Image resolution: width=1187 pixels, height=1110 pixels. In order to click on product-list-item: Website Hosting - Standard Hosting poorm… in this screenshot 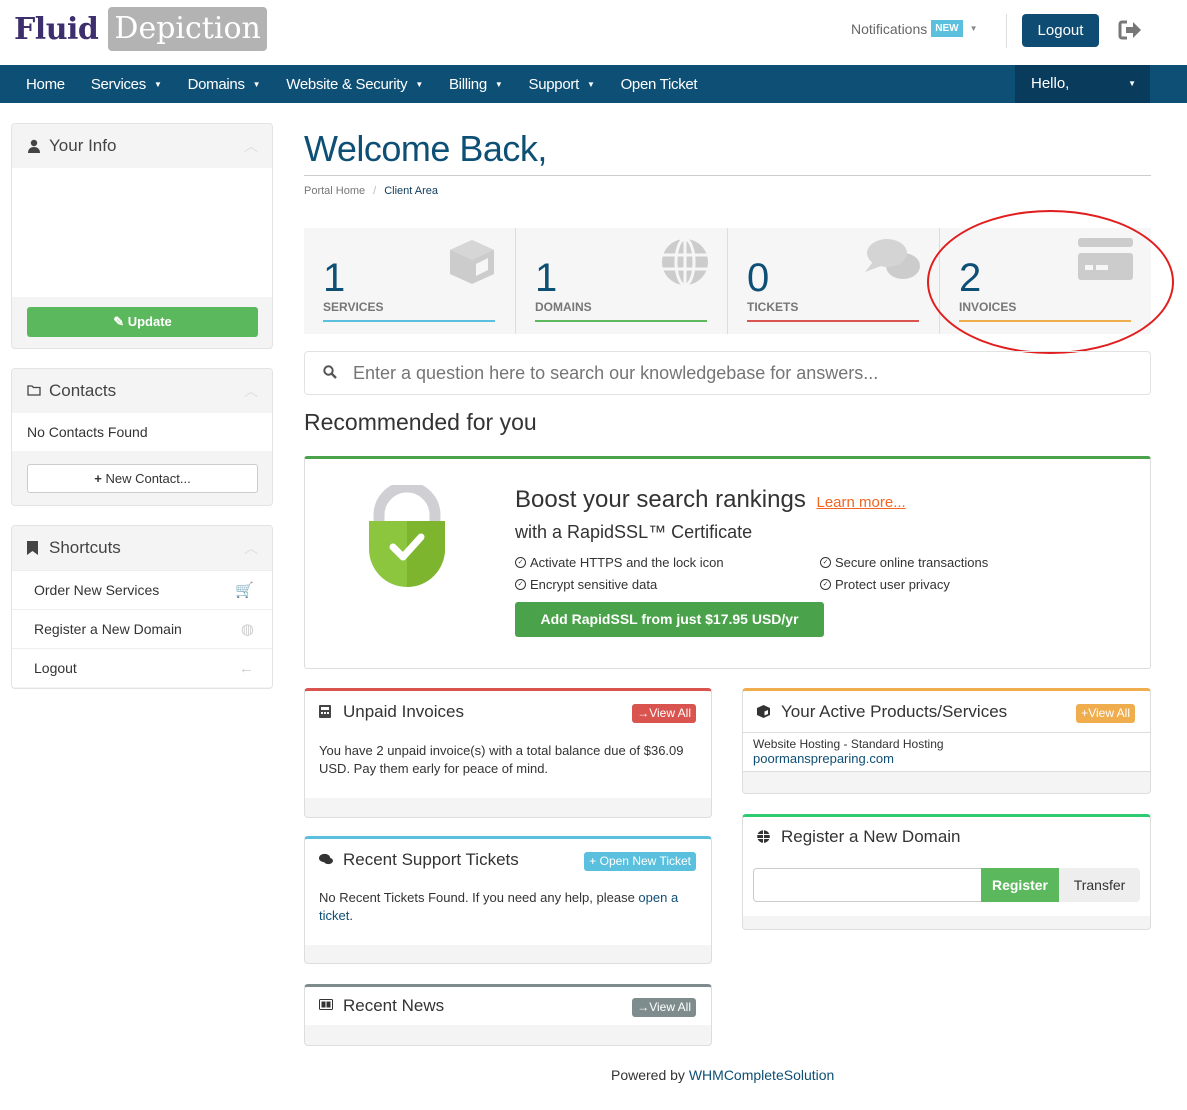, I will do `click(946, 752)`.